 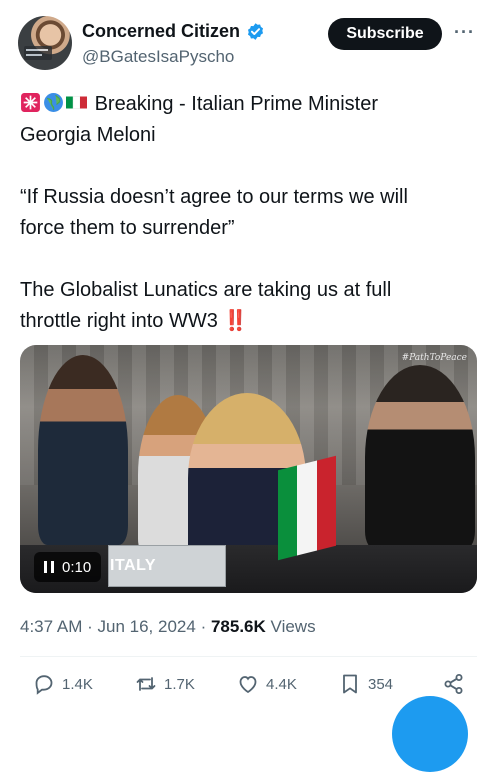 I want to click on bookmark-button: 354, so click(x=365, y=684).